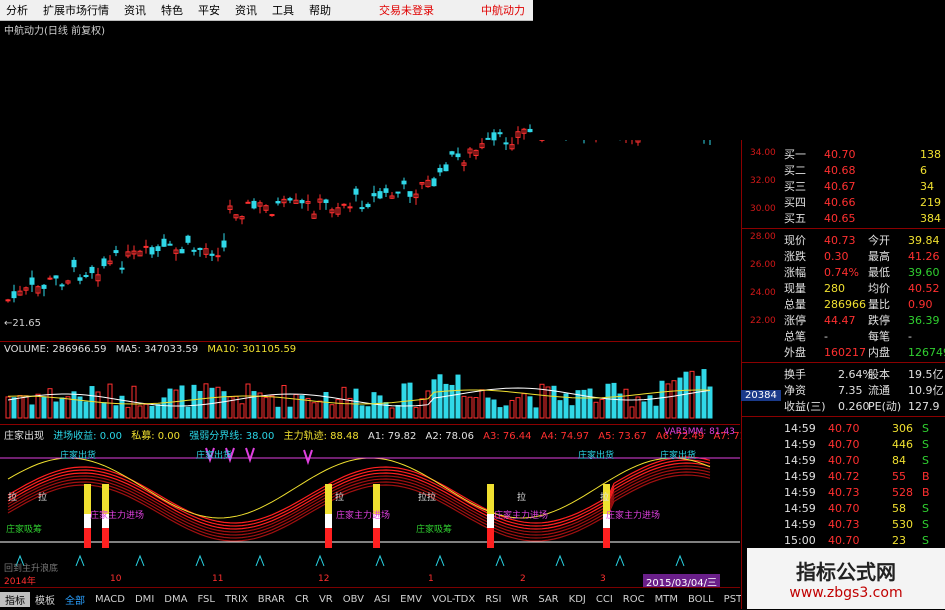  Describe the element at coordinates (411, 599) in the screenshot. I see `tab-13: EMV` at that location.